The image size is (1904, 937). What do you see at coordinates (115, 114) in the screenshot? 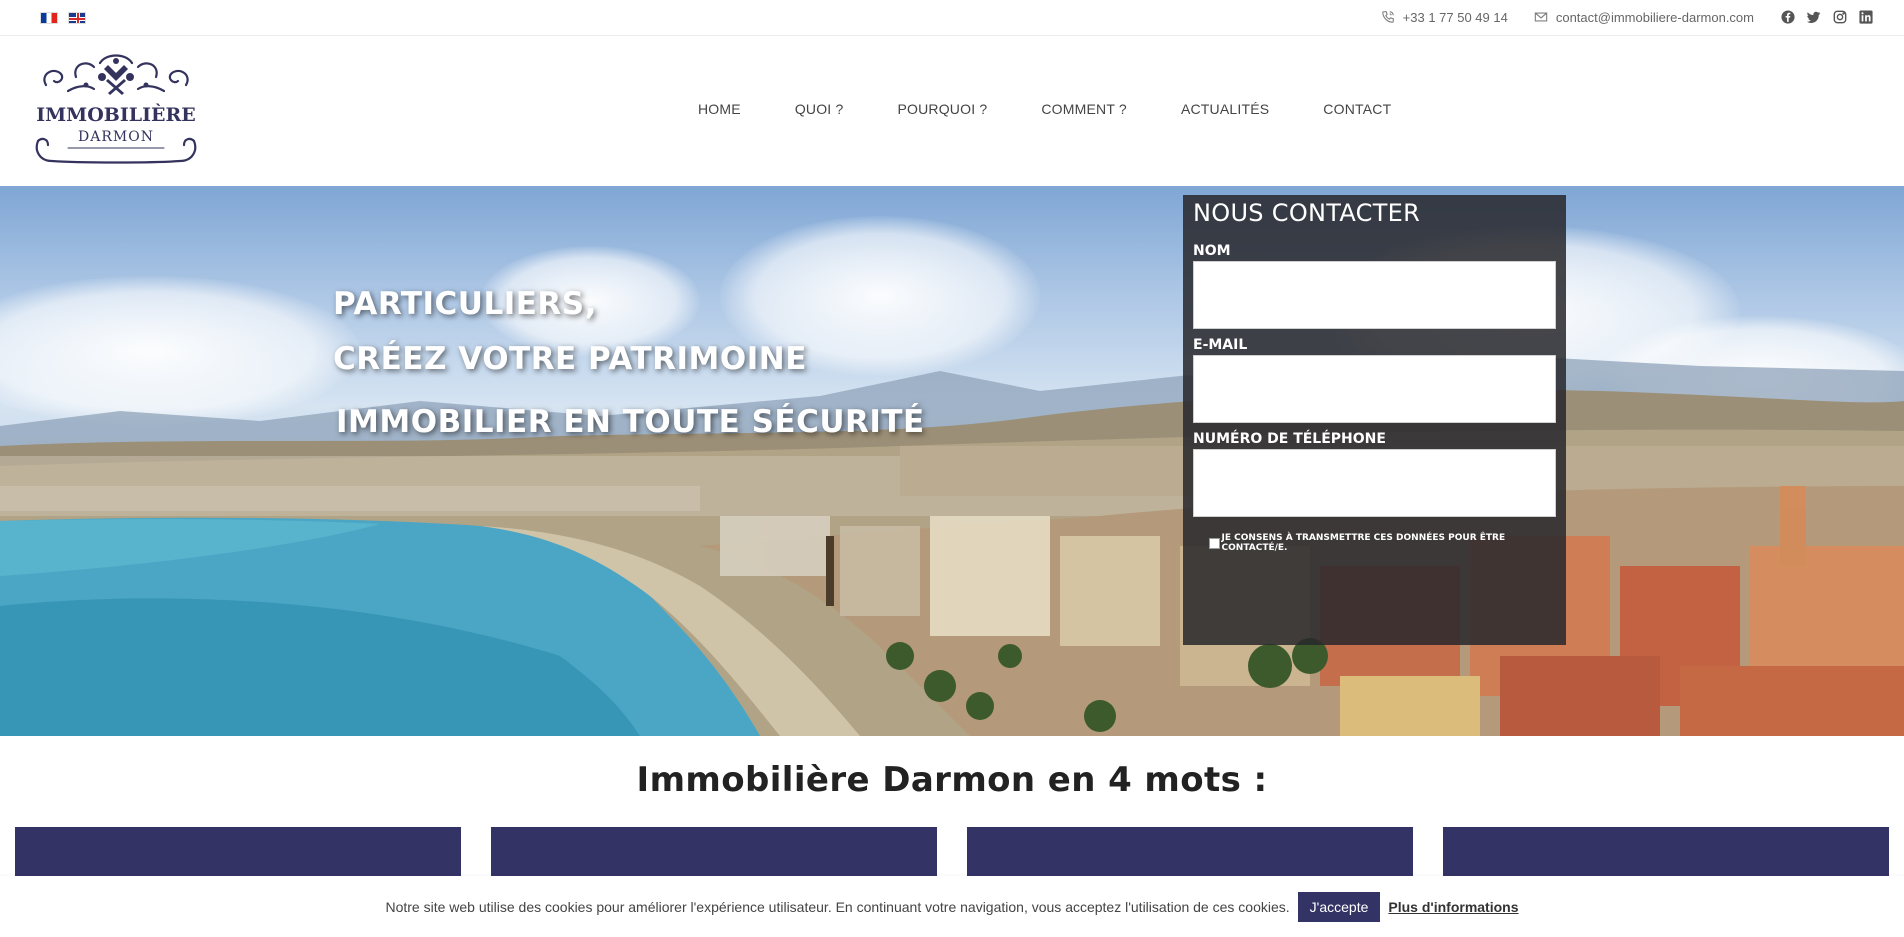
I see `logo-line1: IMMOBILIÈRE` at bounding box center [115, 114].